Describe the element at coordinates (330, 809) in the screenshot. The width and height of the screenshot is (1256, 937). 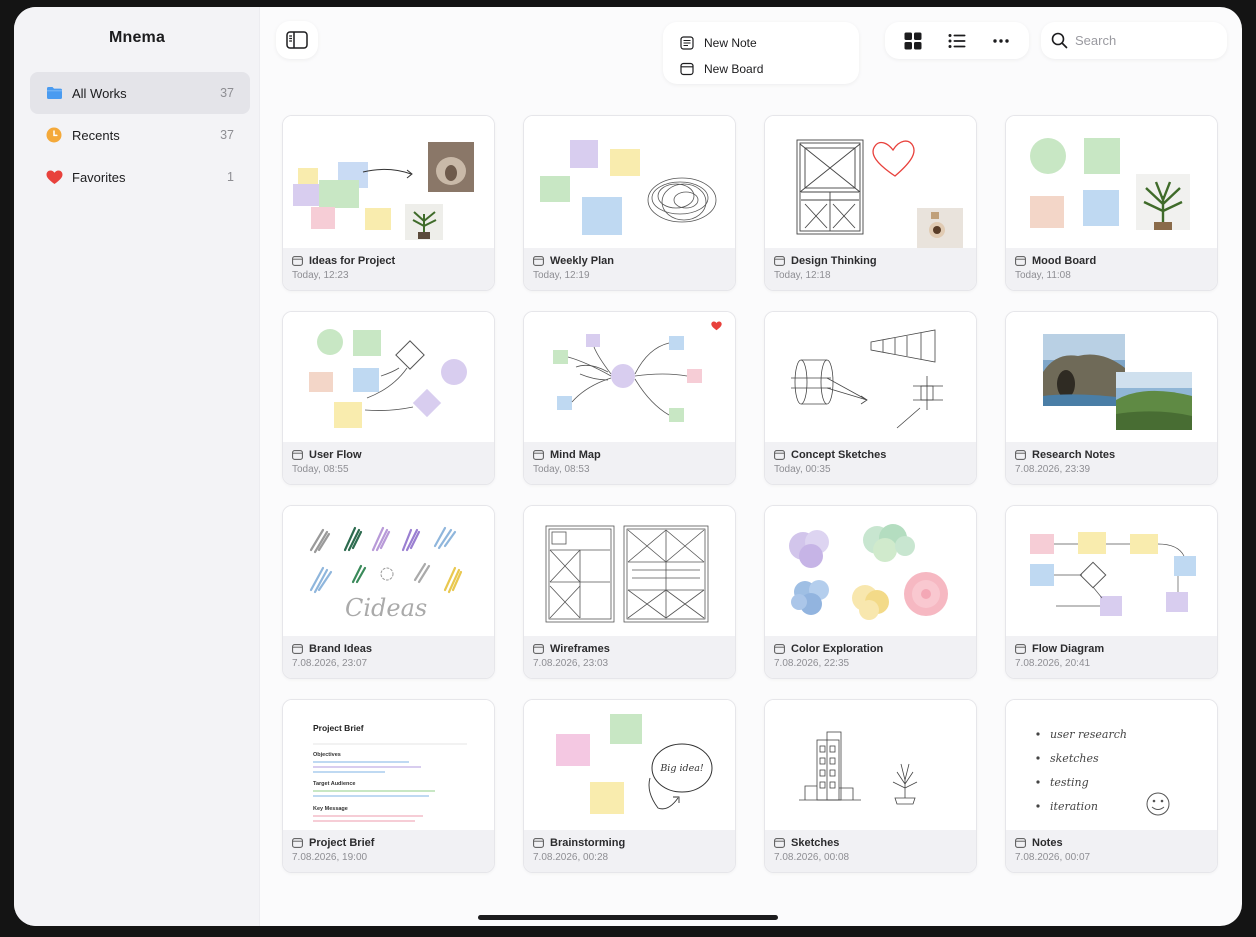
I see `brief-thumb-message: Key Message` at that location.